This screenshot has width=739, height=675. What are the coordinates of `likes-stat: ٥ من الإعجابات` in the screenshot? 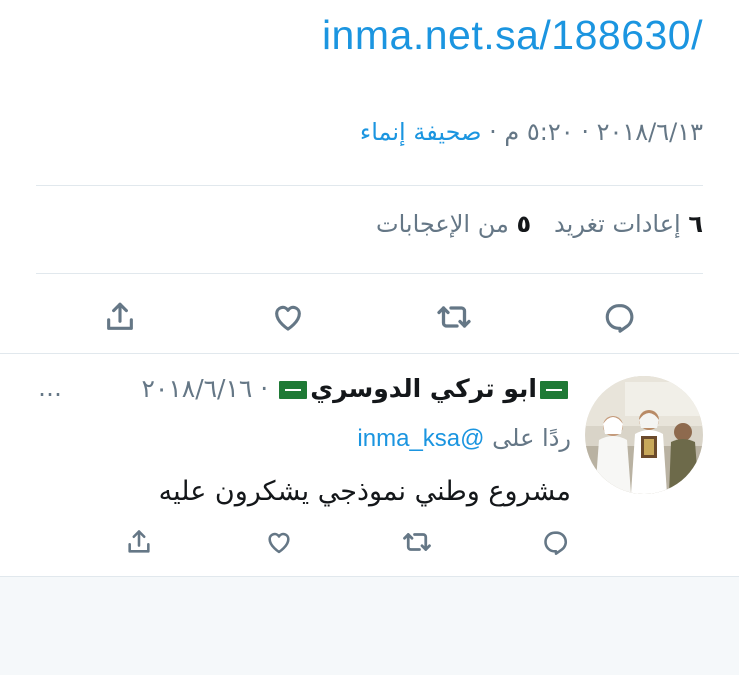 It's located at (453, 224).